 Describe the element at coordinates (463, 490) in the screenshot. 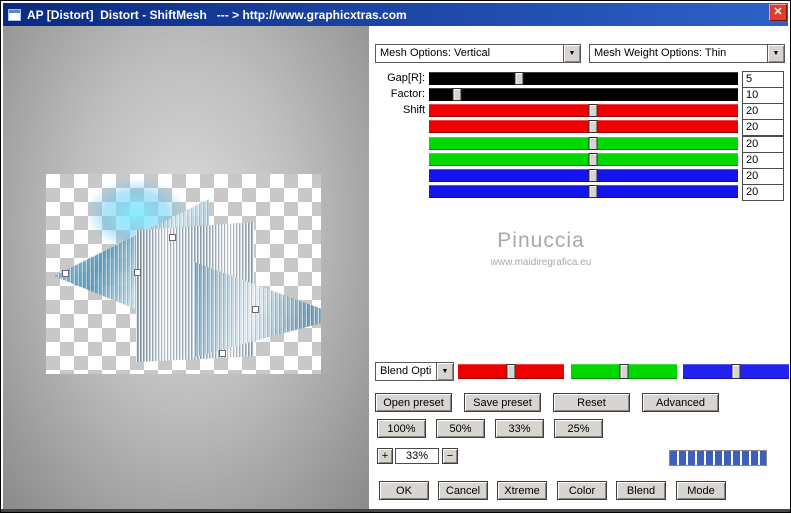

I see `cancel-button: Cancel` at that location.